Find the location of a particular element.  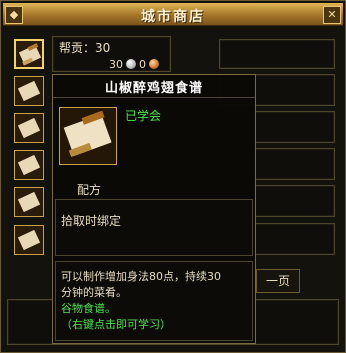

close-icon: ✕ is located at coordinates (332, 15).